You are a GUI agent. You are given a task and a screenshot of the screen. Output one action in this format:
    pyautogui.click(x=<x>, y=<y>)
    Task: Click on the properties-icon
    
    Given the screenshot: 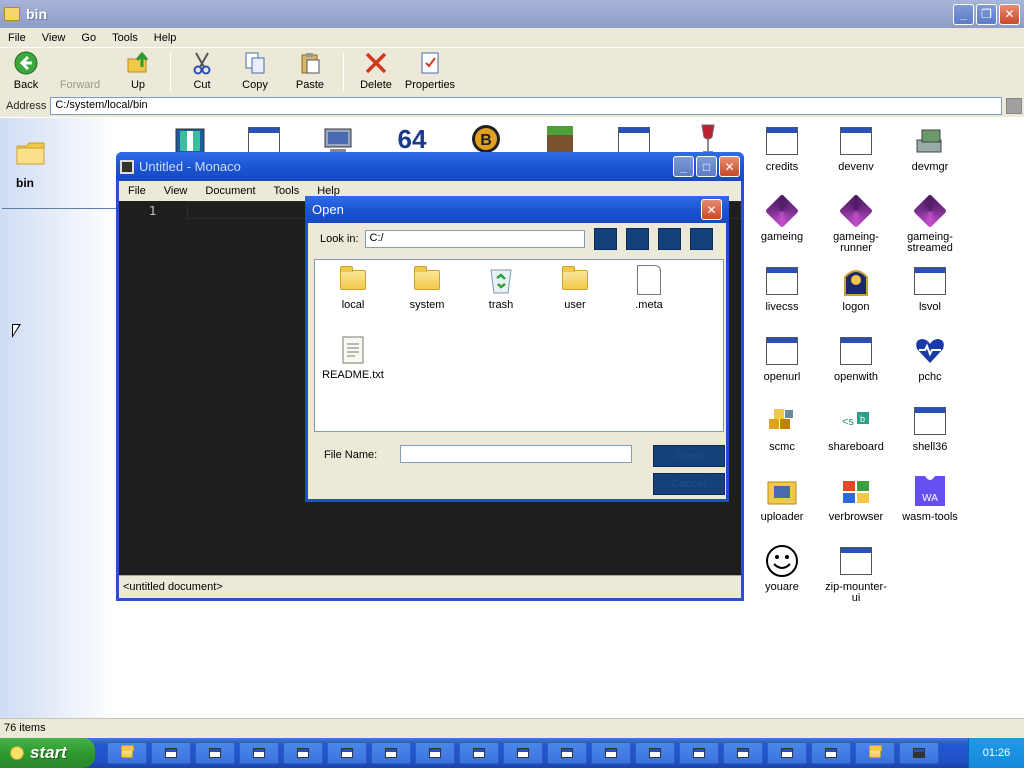 What is the action you would take?
    pyautogui.click(x=430, y=63)
    